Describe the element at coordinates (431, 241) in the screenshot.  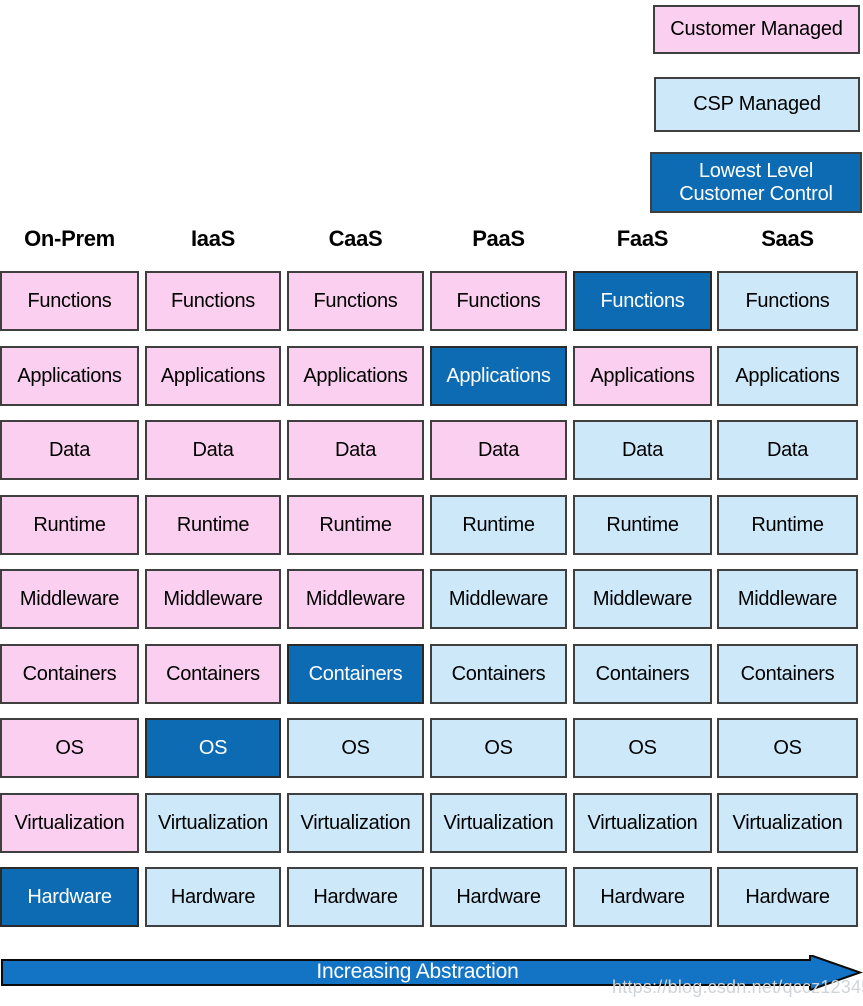
I see `column-headers: On-Prem IaaS CaaS PaaS FaaS SaaS` at that location.